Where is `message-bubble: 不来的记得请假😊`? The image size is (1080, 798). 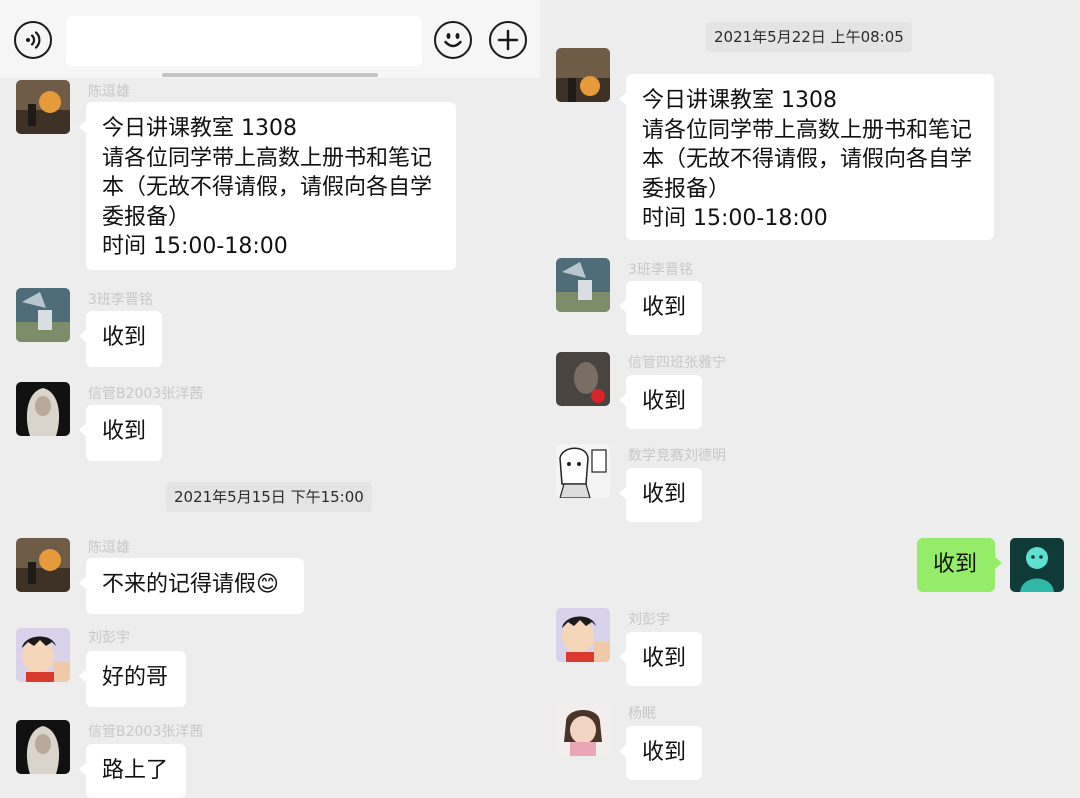
message-bubble: 不来的记得请假😊 is located at coordinates (191, 586).